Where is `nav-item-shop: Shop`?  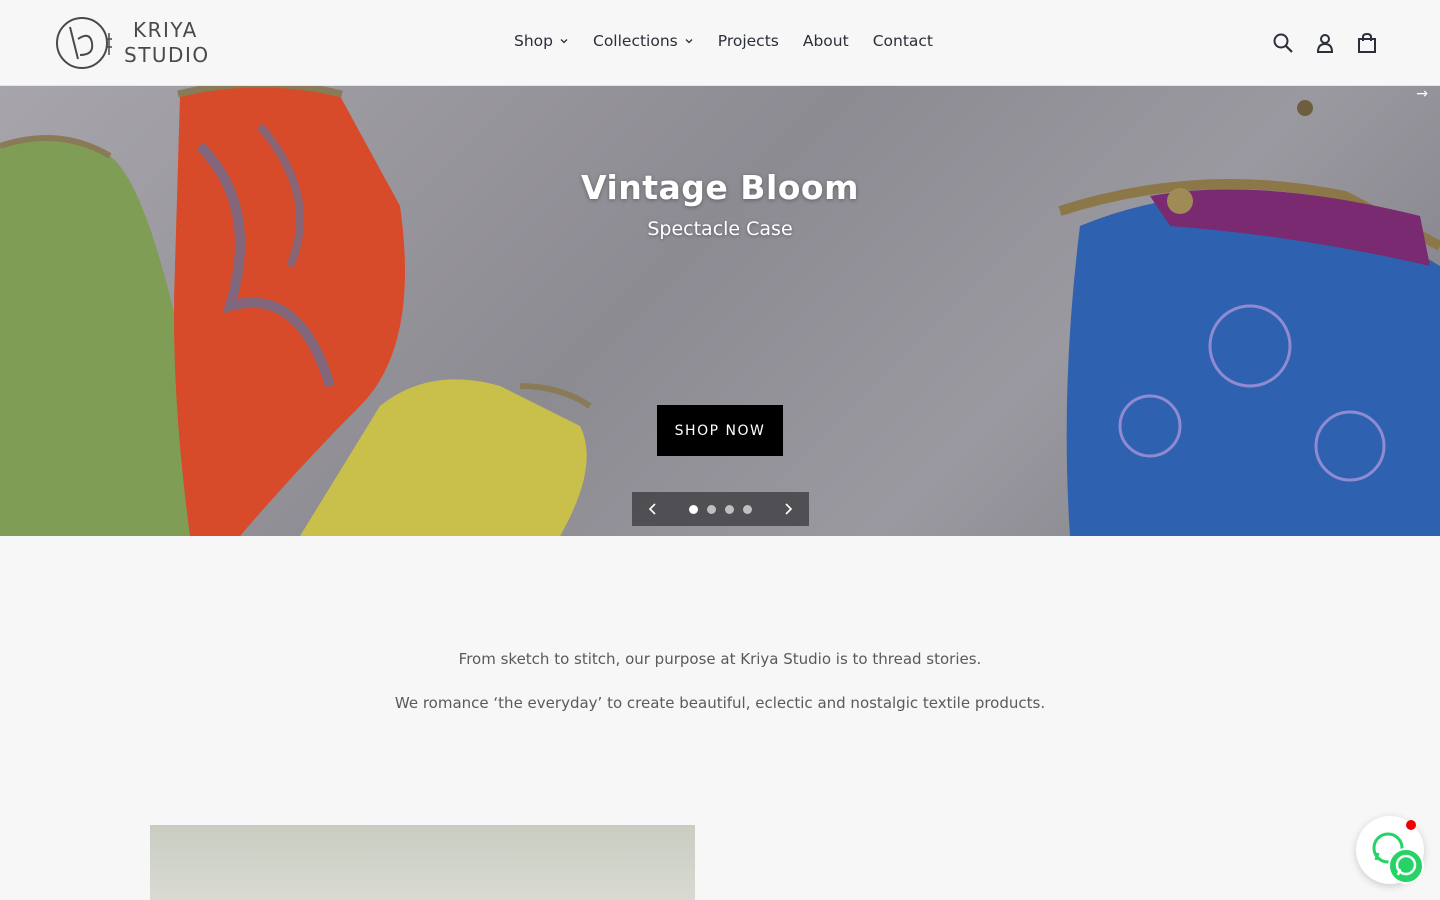
nav-item-shop: Shop is located at coordinates (541, 41).